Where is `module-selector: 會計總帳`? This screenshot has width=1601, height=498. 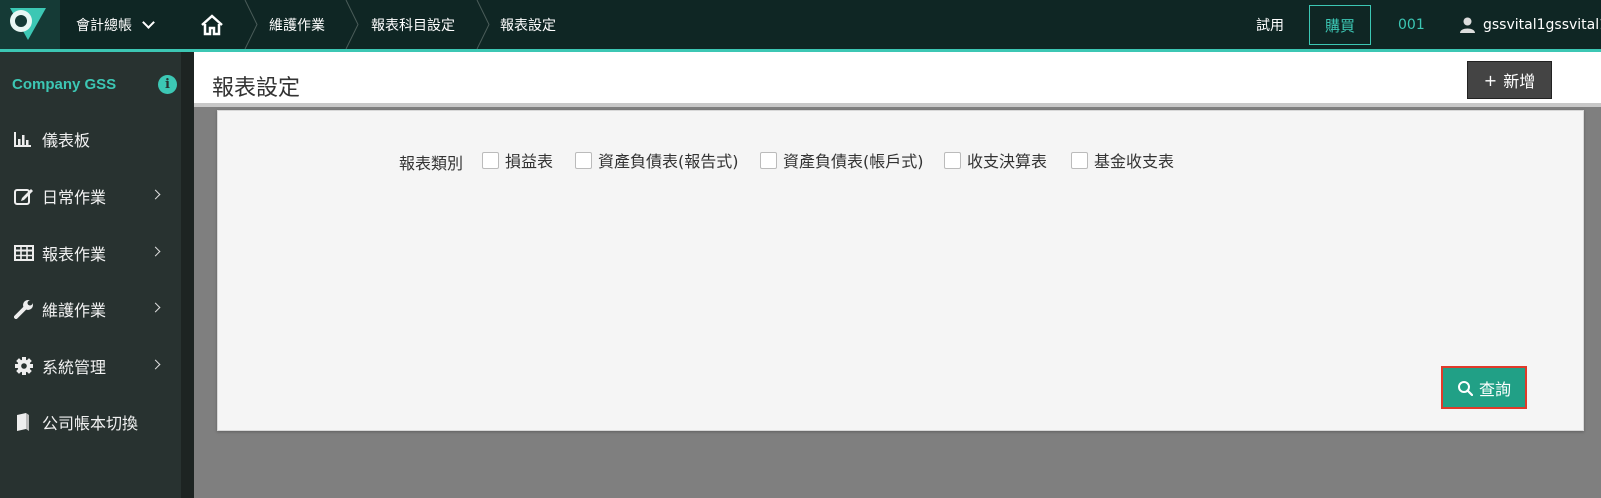
module-selector: 會計總帳 is located at coordinates (115, 24).